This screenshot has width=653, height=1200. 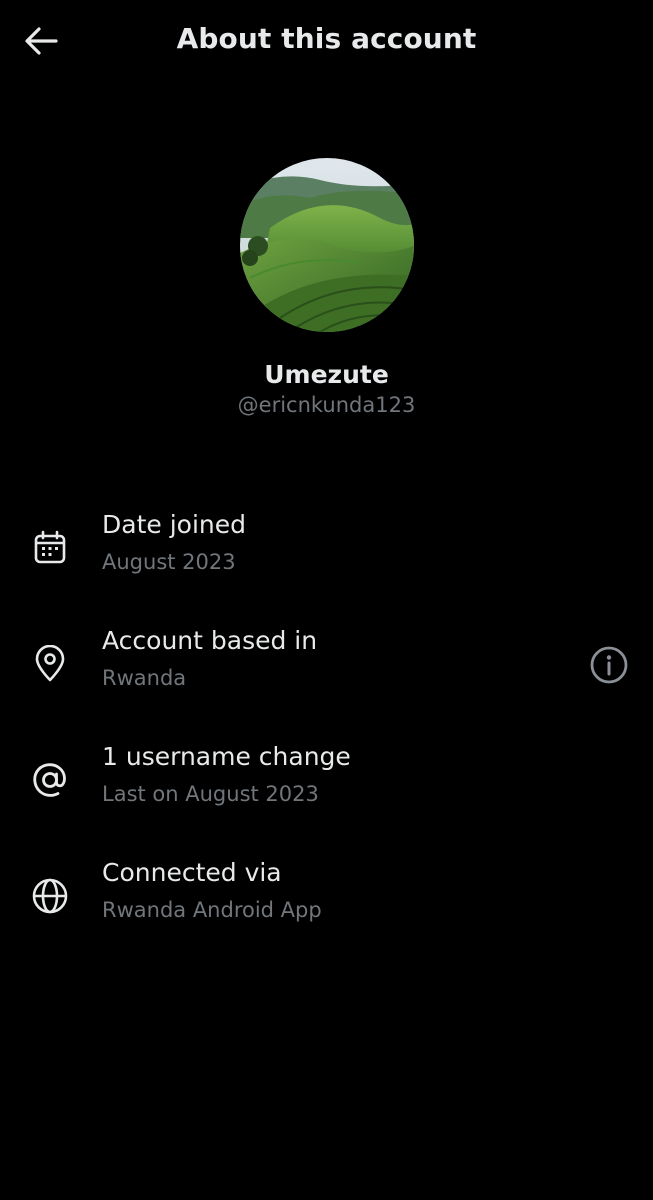 I want to click on row-title: 1 username change, so click(x=226, y=756).